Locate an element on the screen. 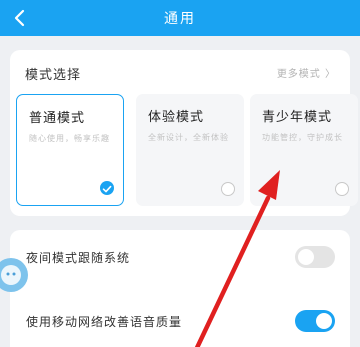 The width and height of the screenshot is (360, 347). more-modes-link: 更多模式 〉 is located at coordinates (306, 72).